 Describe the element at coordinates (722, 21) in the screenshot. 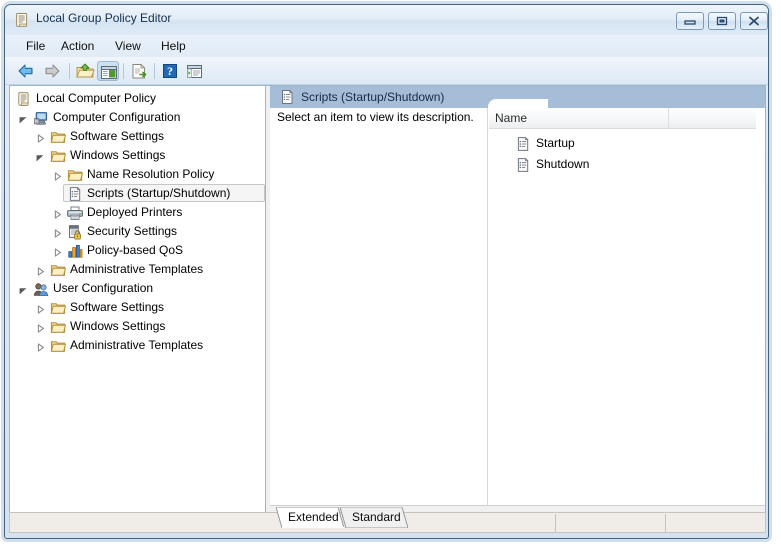

I see `maximize-button` at that location.